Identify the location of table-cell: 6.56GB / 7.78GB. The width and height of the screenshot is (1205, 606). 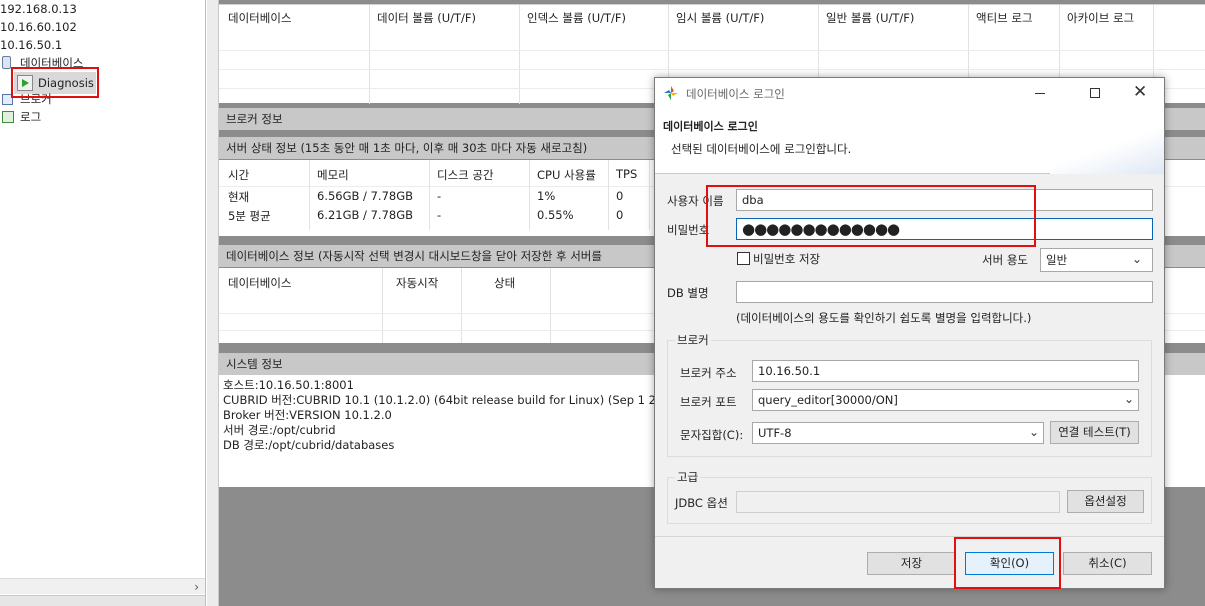
(365, 196).